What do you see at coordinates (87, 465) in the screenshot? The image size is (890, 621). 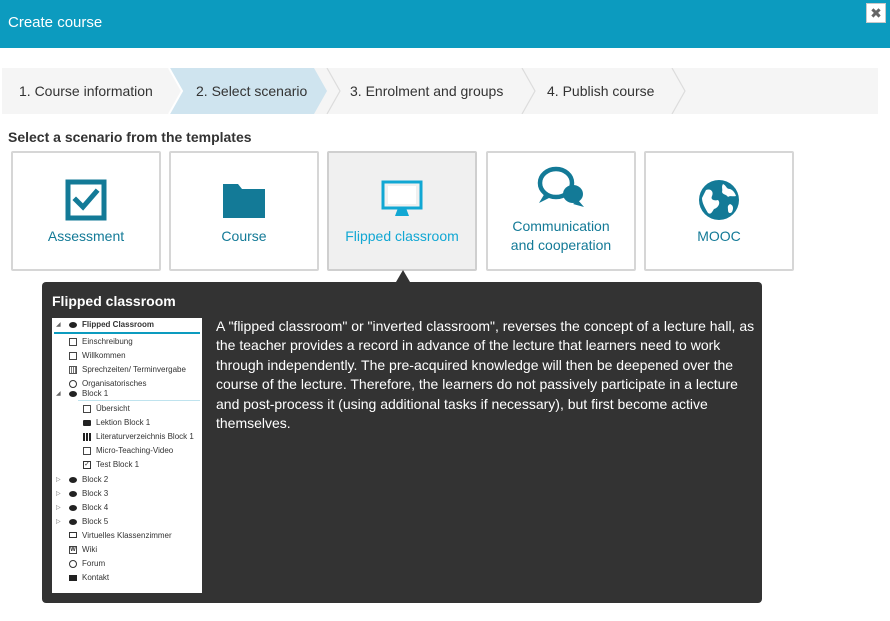 I see `test-icon: ✓` at bounding box center [87, 465].